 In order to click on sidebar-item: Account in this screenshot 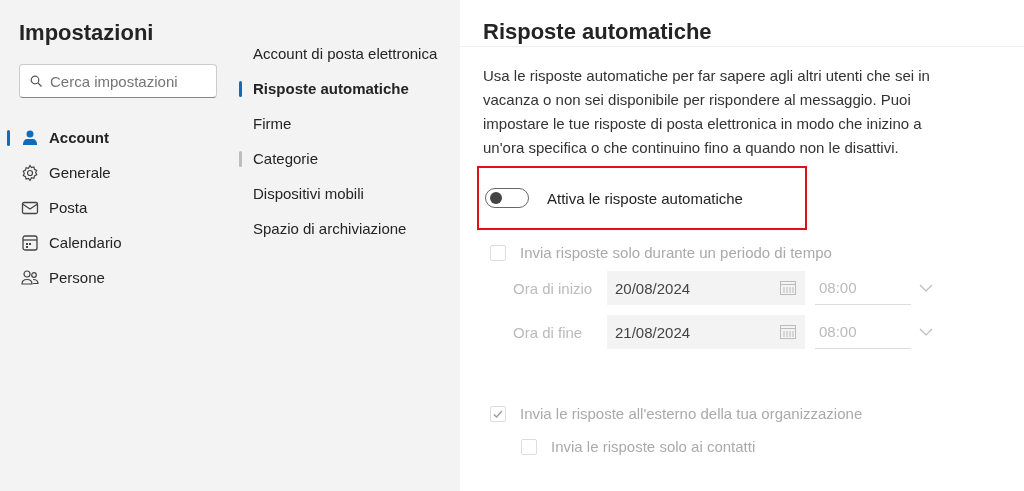, I will do `click(115, 137)`.